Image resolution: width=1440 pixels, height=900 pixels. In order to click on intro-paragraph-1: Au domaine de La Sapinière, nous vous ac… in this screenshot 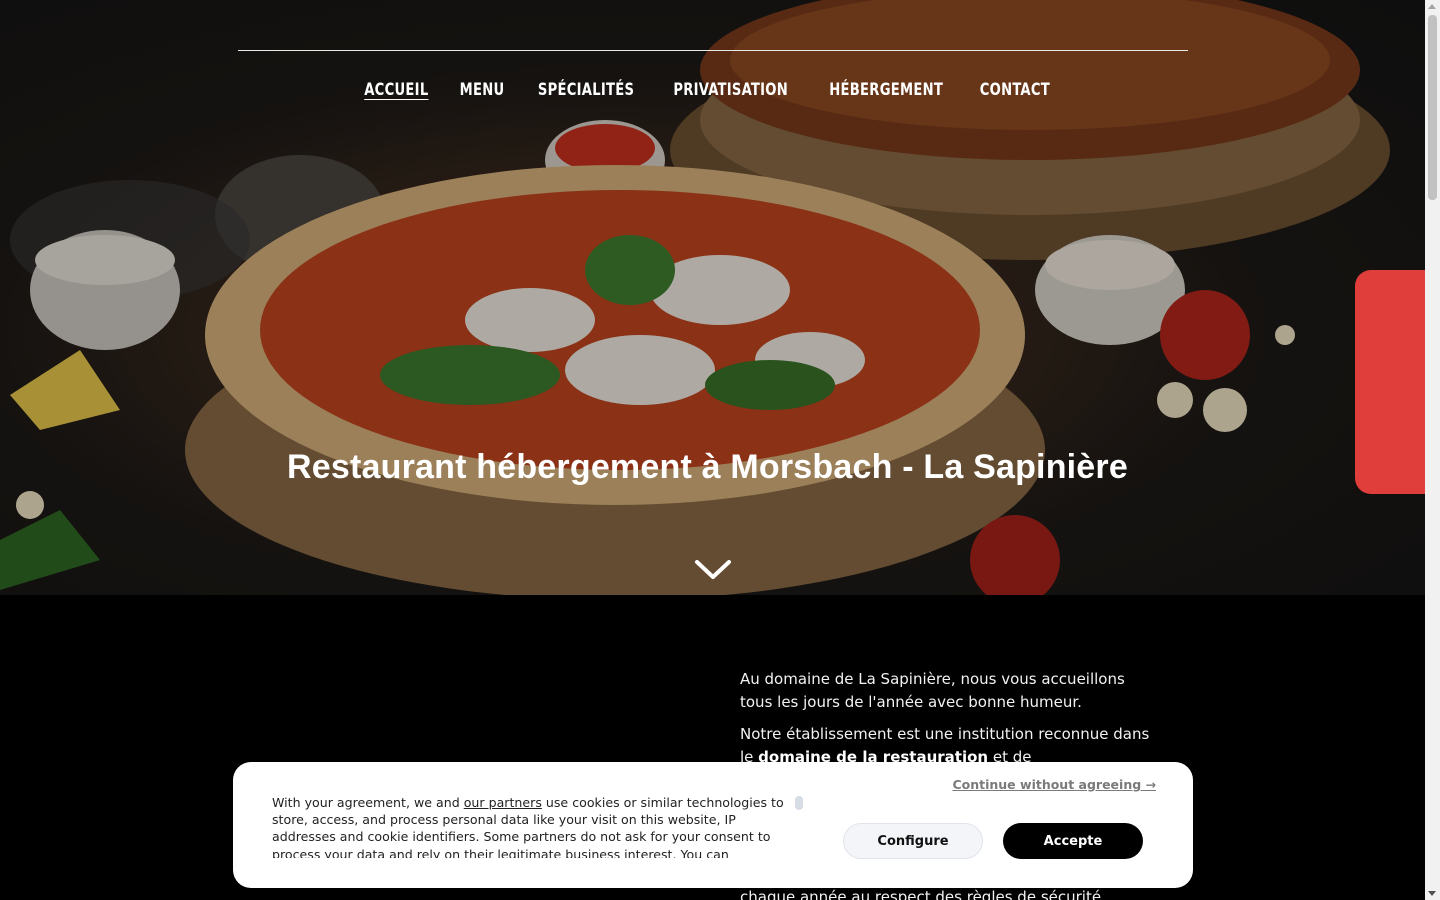, I will do `click(932, 690)`.